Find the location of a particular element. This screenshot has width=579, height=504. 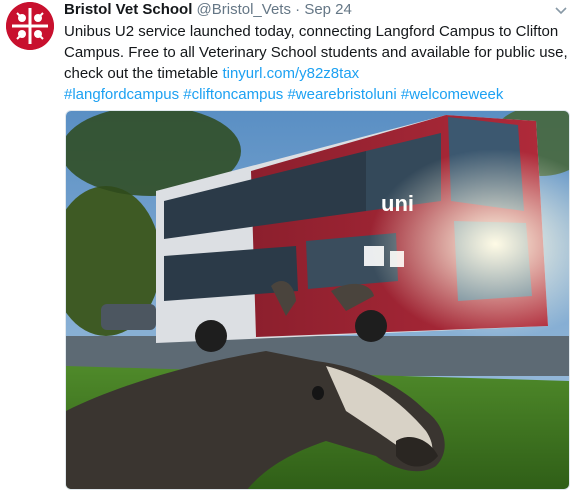

avatar is located at coordinates (30, 26).